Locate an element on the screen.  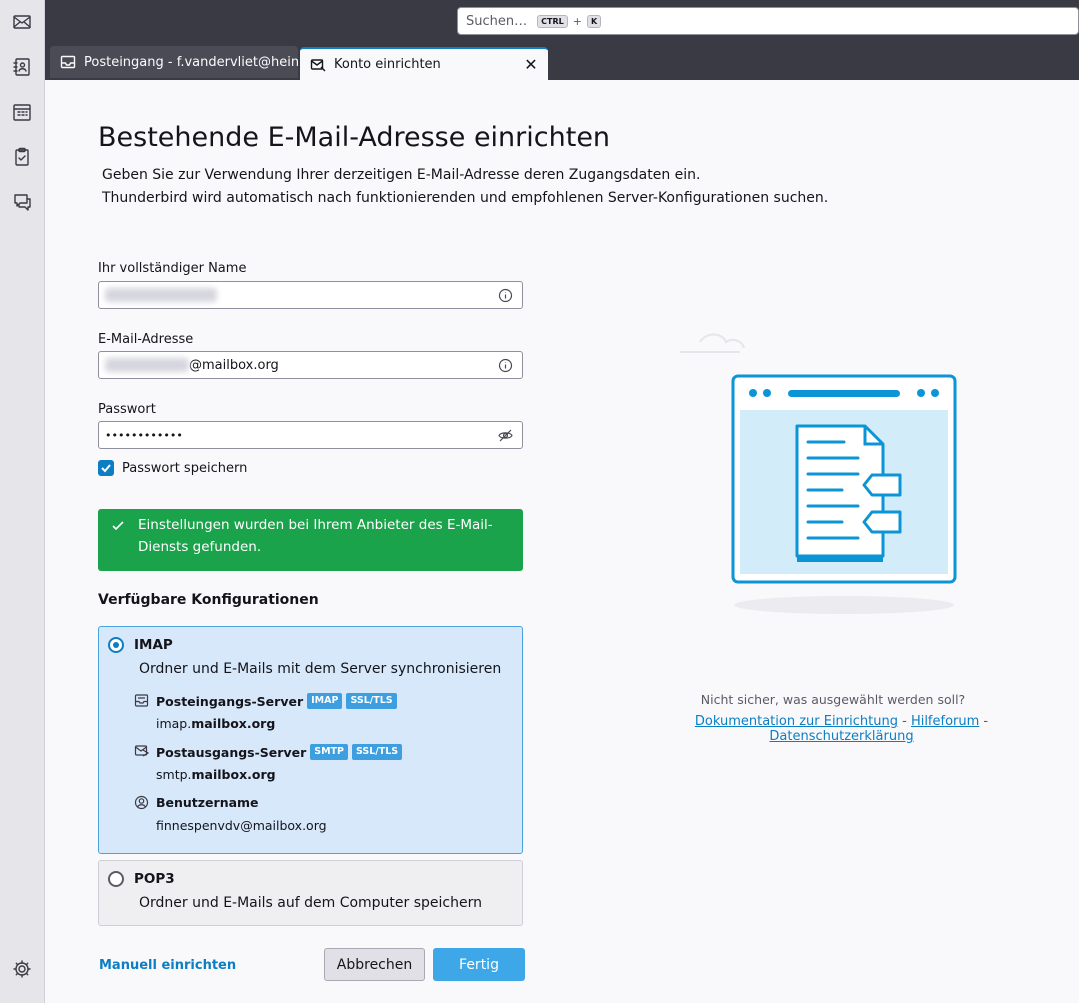
password-dots: •••••••••••• is located at coordinates (144, 435).